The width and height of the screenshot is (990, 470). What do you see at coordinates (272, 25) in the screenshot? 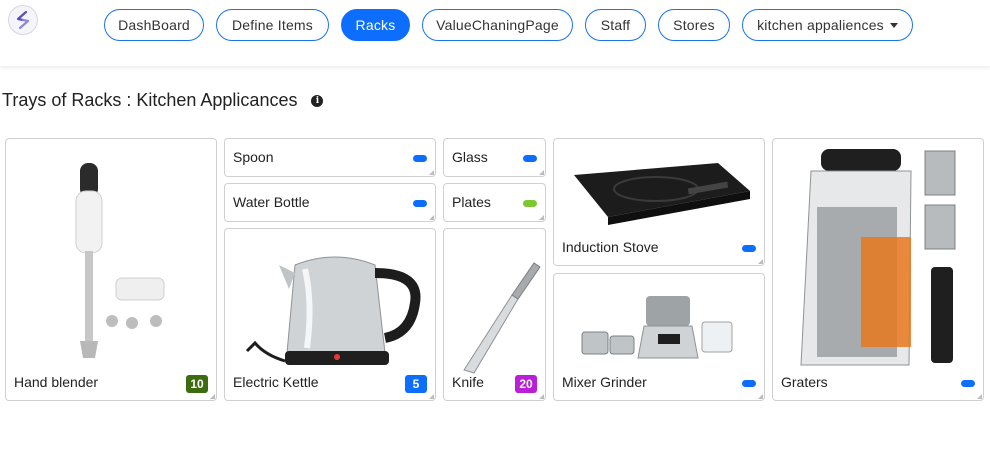
I see `nav-define-items: Define Items` at bounding box center [272, 25].